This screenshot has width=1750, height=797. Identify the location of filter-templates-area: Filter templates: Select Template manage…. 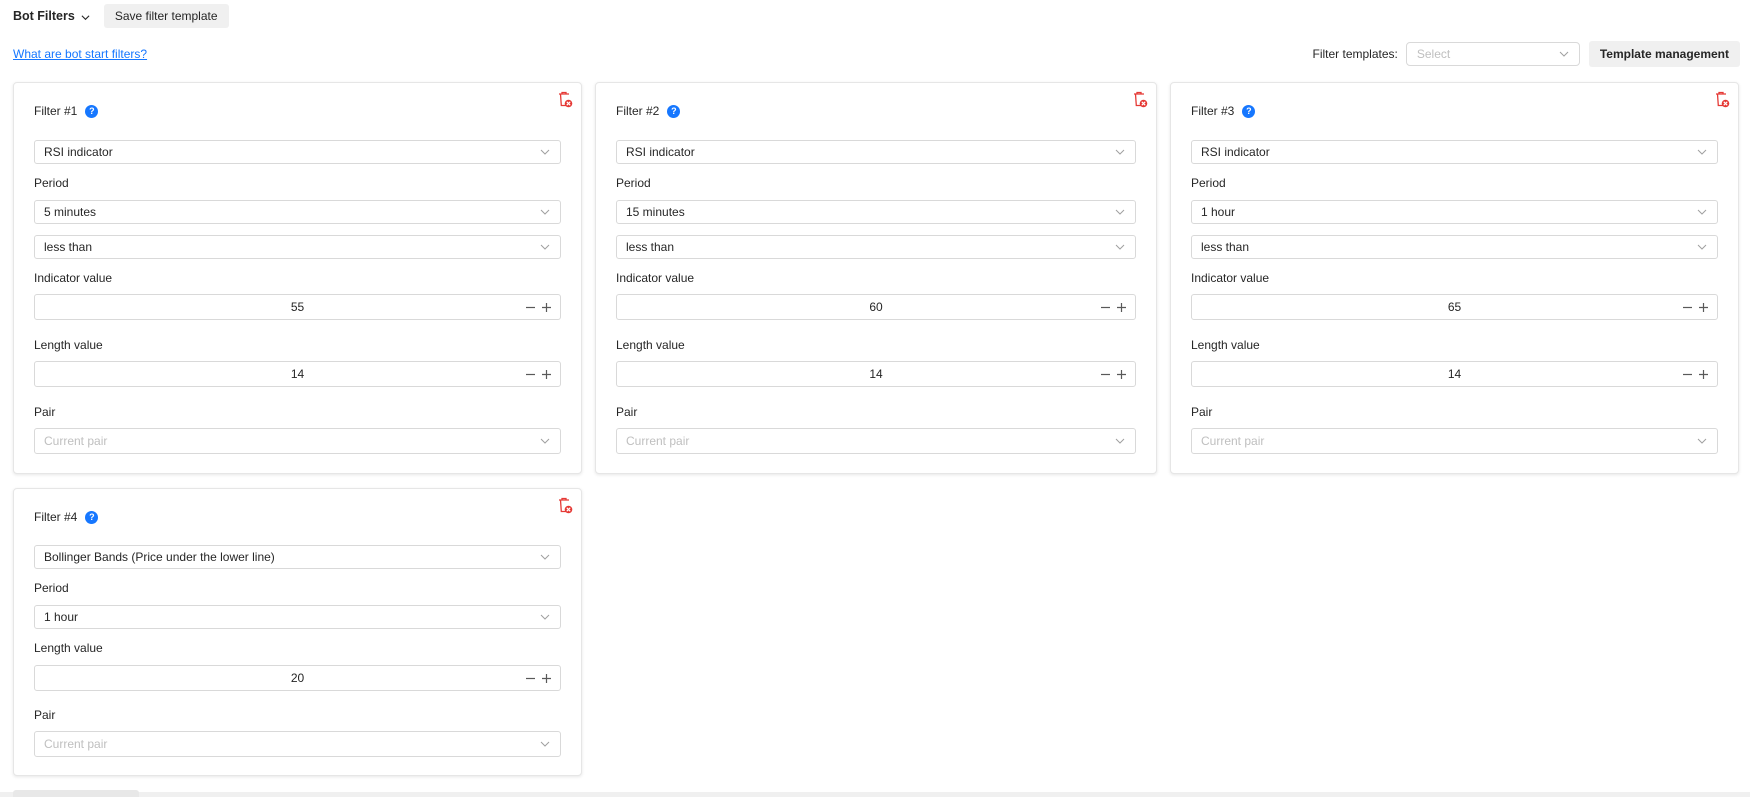
(1526, 54).